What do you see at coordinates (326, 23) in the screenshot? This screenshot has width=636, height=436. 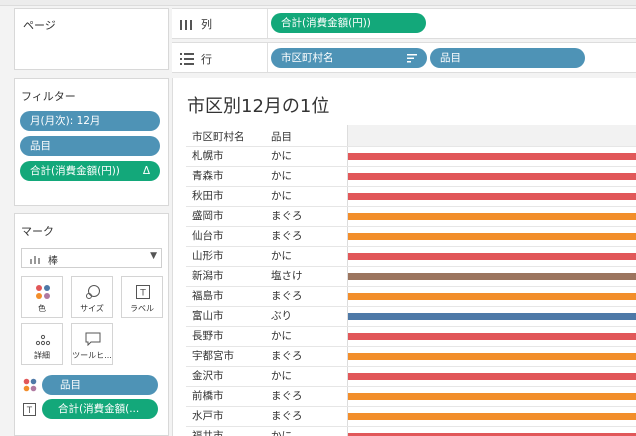 I see `columns-sum-label: 合計(消費金額(円))` at bounding box center [326, 23].